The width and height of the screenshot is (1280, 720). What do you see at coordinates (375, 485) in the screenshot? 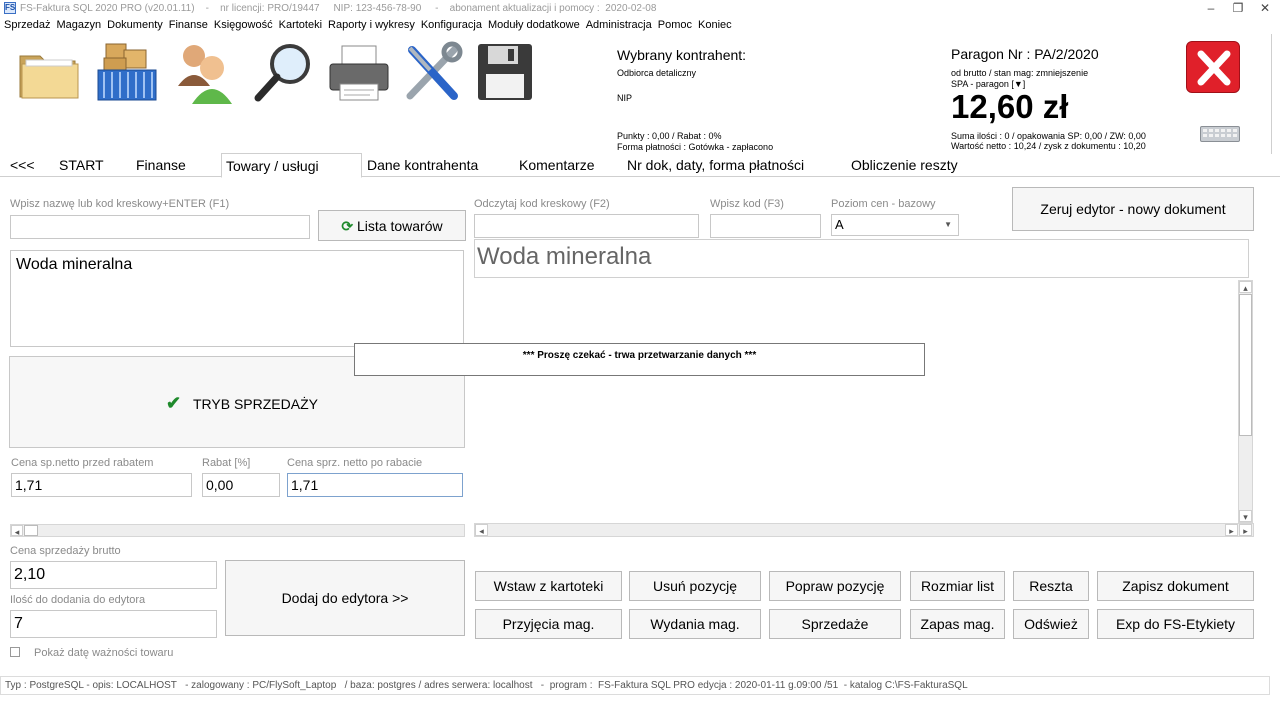
I see `net-after-discount-input: 1,71` at bounding box center [375, 485].